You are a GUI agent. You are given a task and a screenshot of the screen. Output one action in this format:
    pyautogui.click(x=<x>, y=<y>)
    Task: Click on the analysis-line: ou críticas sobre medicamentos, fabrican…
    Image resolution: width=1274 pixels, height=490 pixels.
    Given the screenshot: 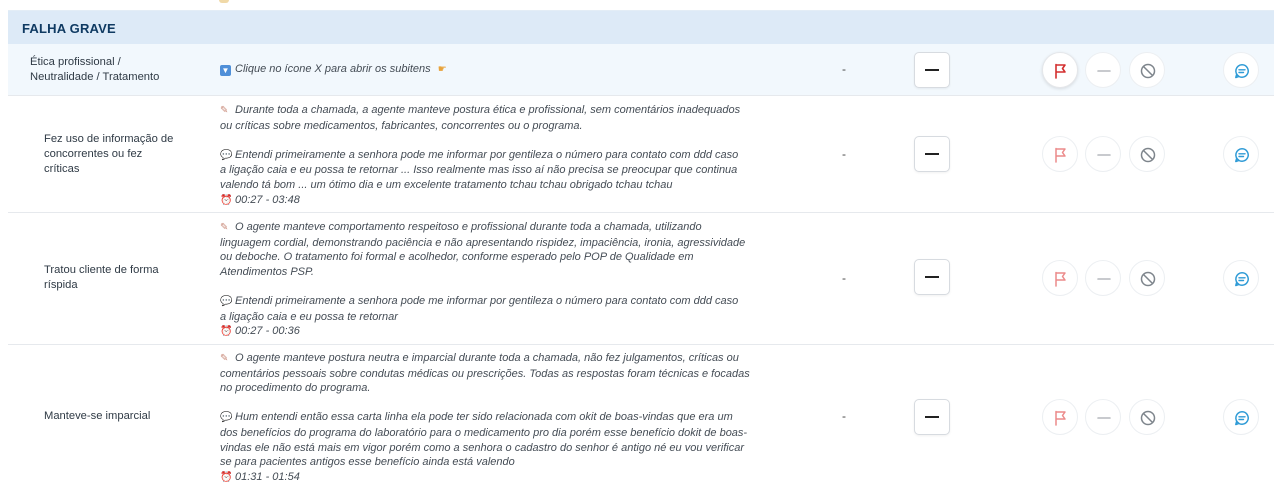 What is the action you would take?
    pyautogui.click(x=401, y=125)
    